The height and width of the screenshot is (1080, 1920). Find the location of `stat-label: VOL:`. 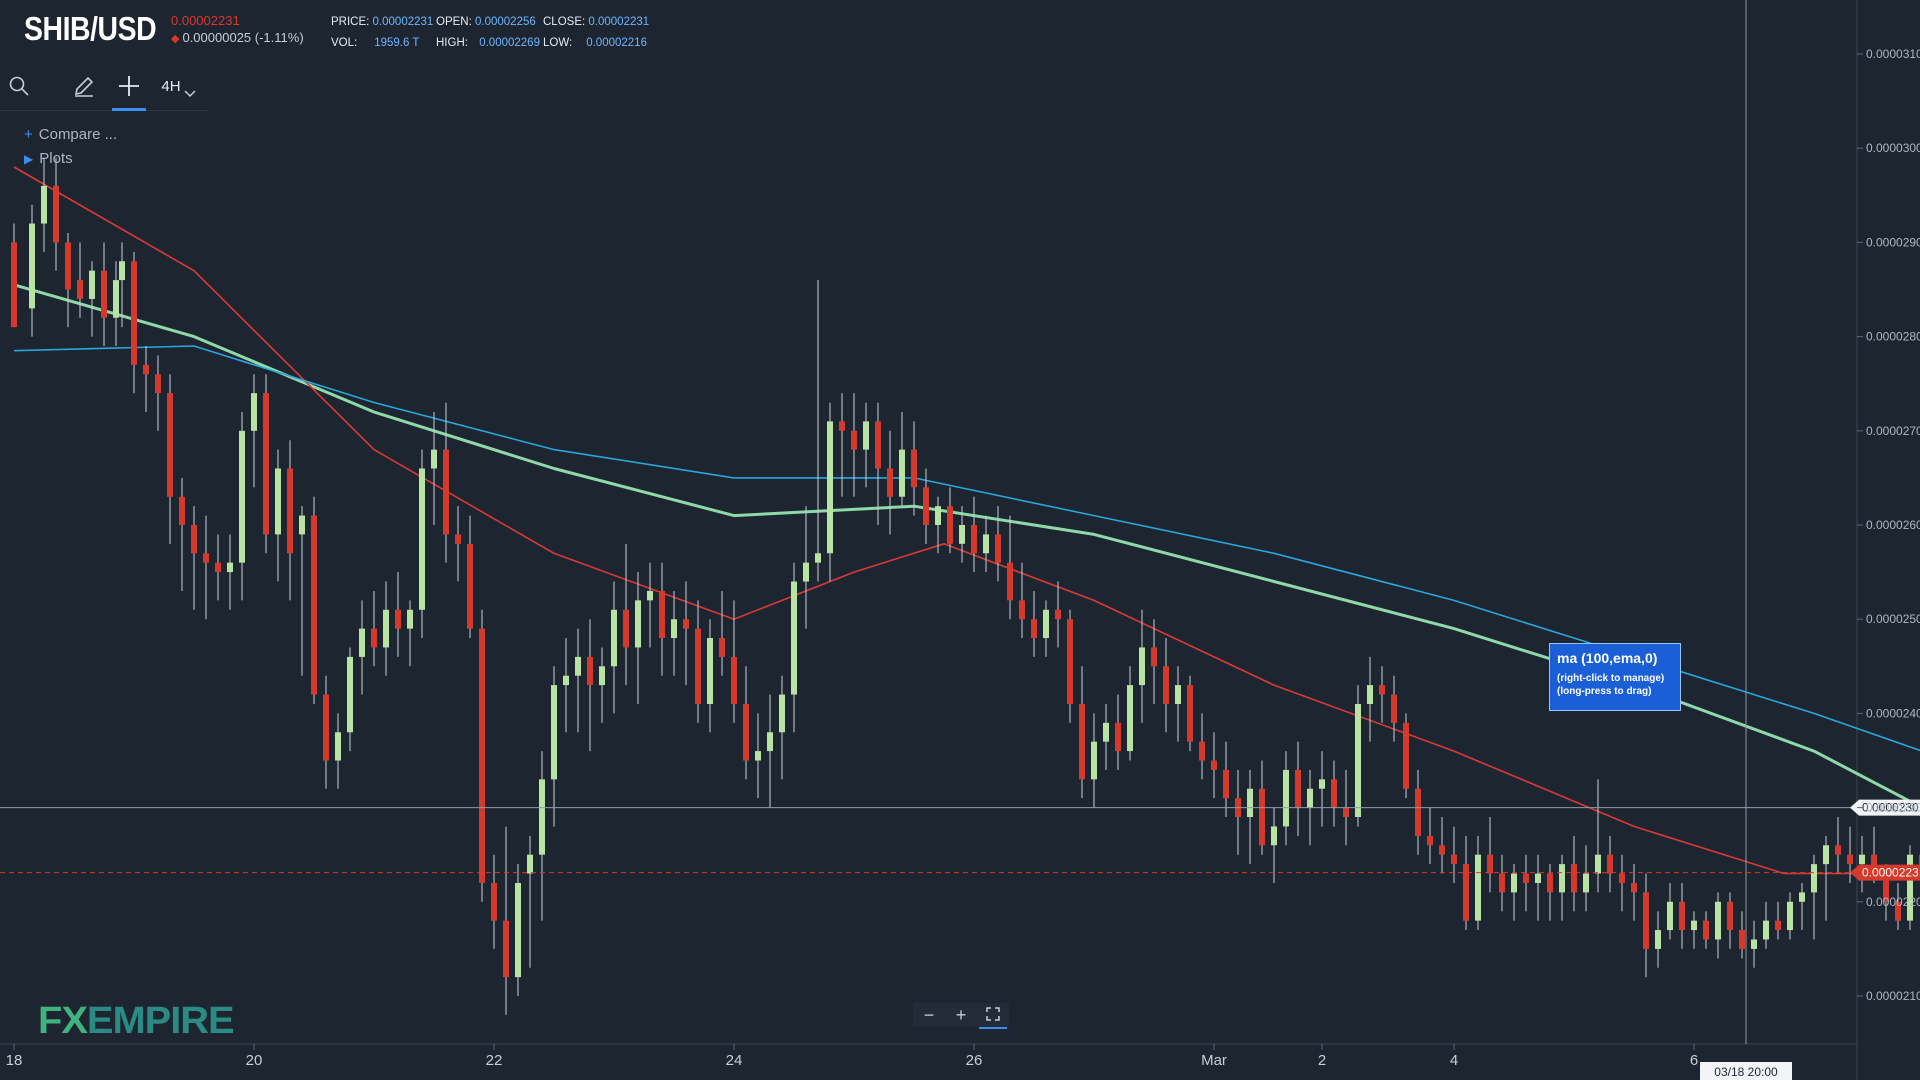

stat-label: VOL: is located at coordinates (344, 43).